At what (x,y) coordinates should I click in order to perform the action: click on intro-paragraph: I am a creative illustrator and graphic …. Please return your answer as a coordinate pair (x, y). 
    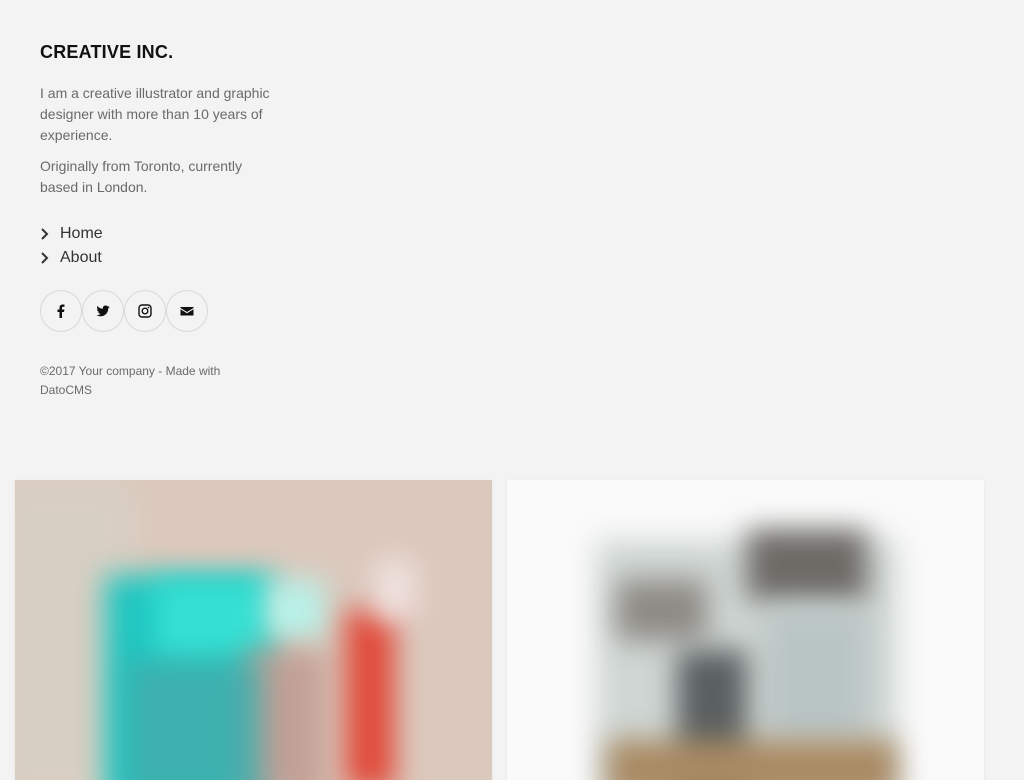
    Looking at the image, I should click on (155, 114).